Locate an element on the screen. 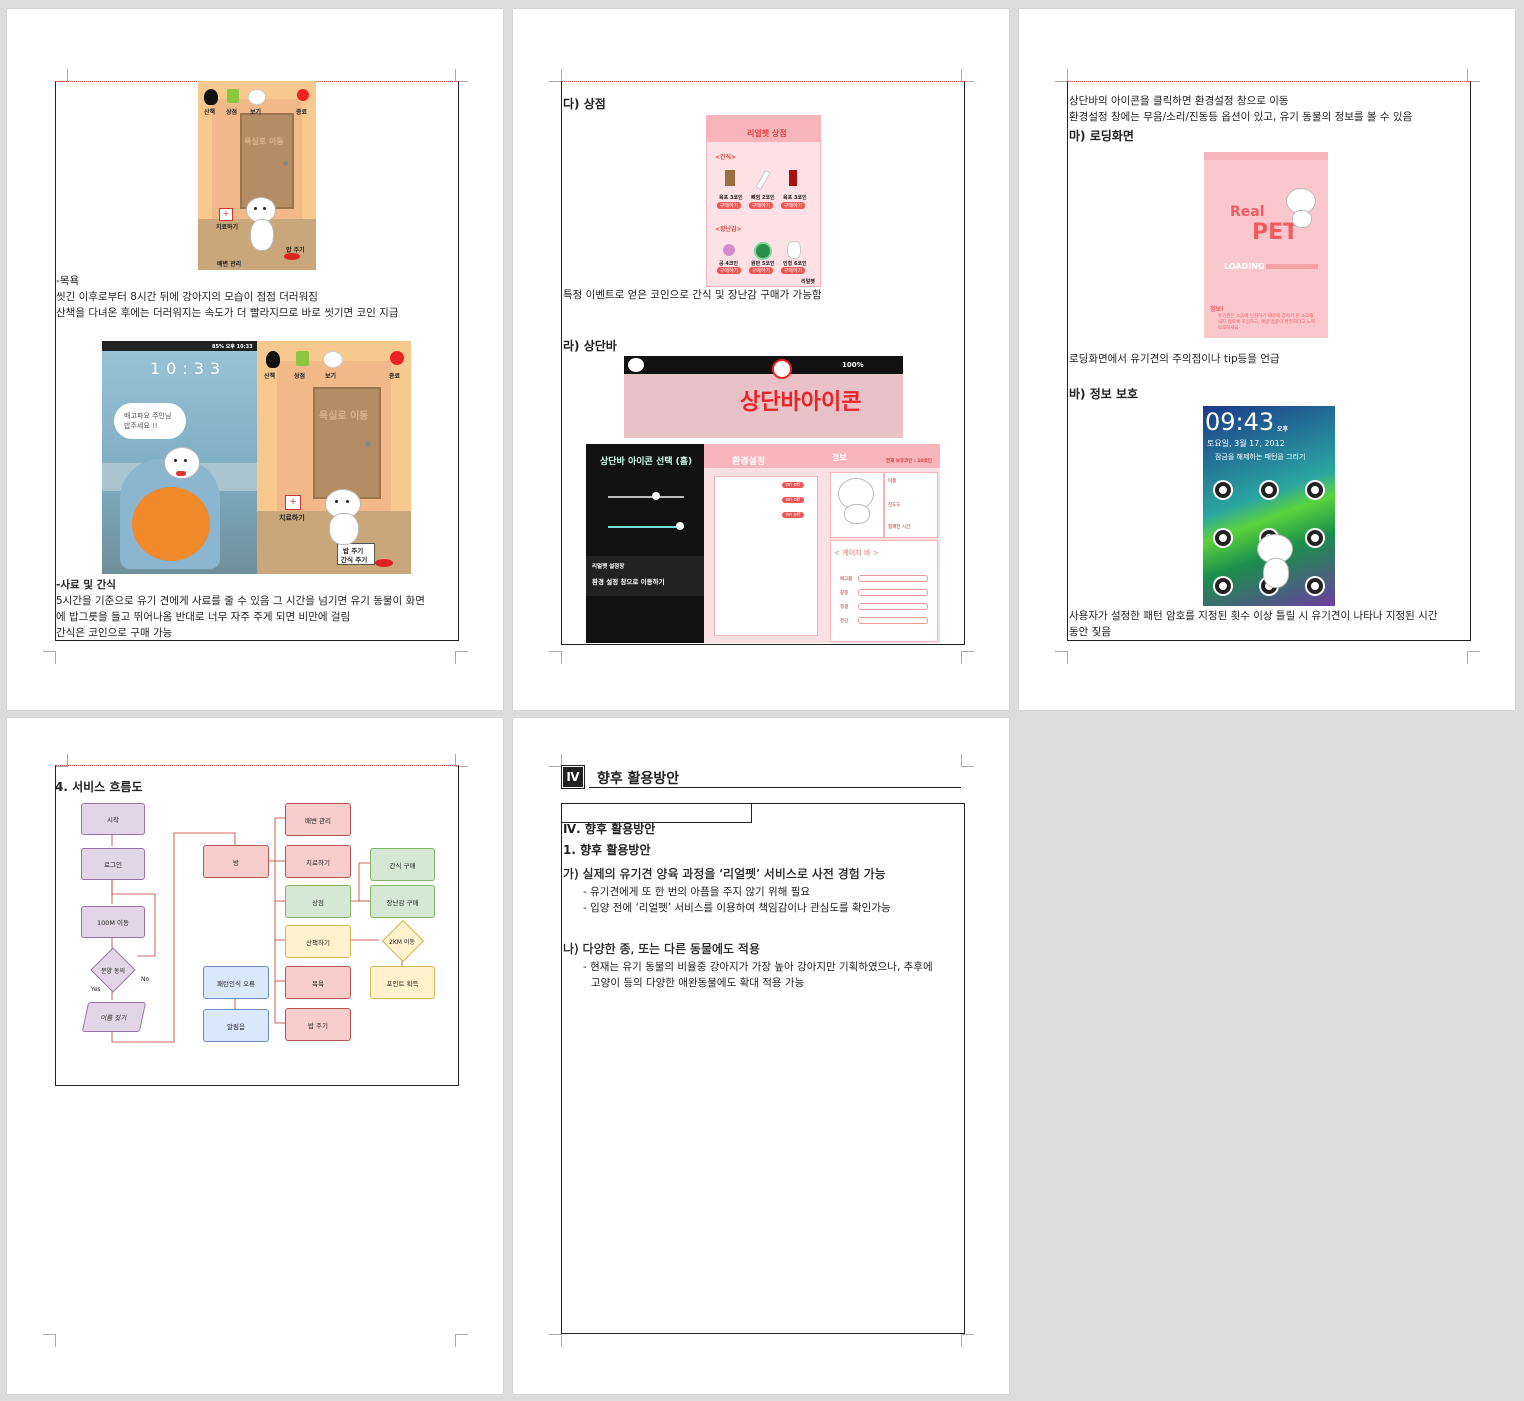 The height and width of the screenshot is (1401, 1524). flow-start: 시작 is located at coordinates (113, 819).